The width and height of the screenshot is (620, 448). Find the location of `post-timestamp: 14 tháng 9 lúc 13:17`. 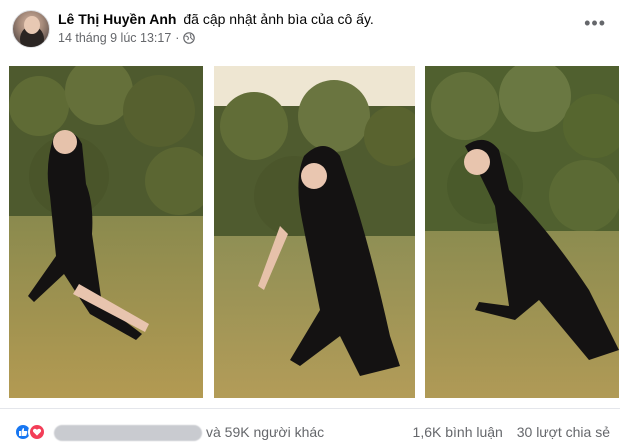

post-timestamp: 14 tháng 9 lúc 13:17 is located at coordinates (114, 38).